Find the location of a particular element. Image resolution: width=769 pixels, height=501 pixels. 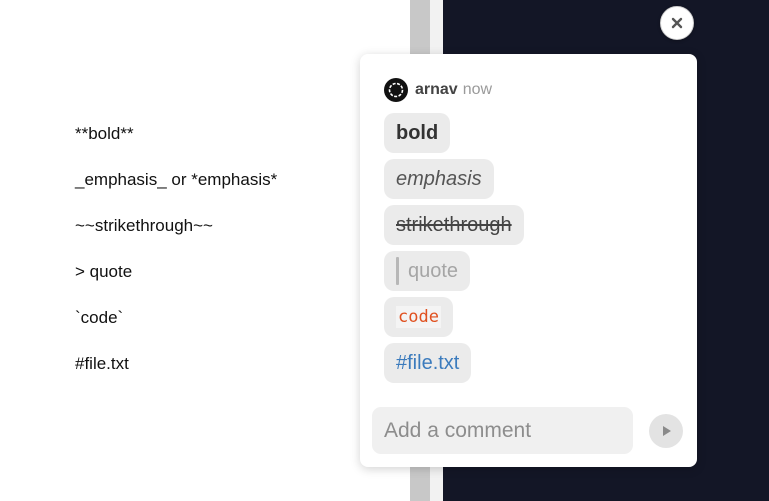

comment-input is located at coordinates (502, 430).